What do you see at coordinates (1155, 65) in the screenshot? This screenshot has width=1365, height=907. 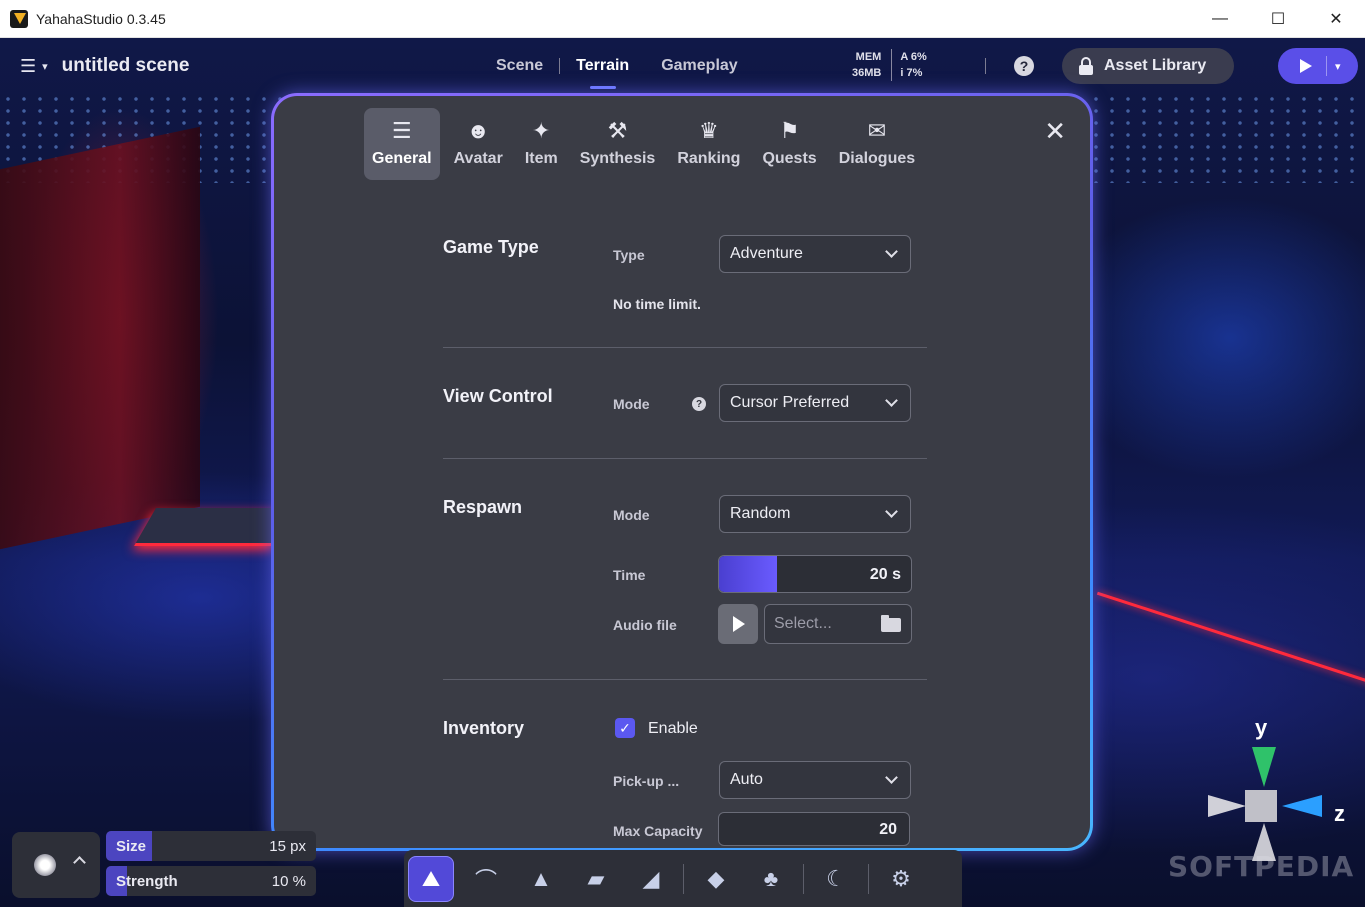 I see `asset-library-label: Asset Library` at bounding box center [1155, 65].